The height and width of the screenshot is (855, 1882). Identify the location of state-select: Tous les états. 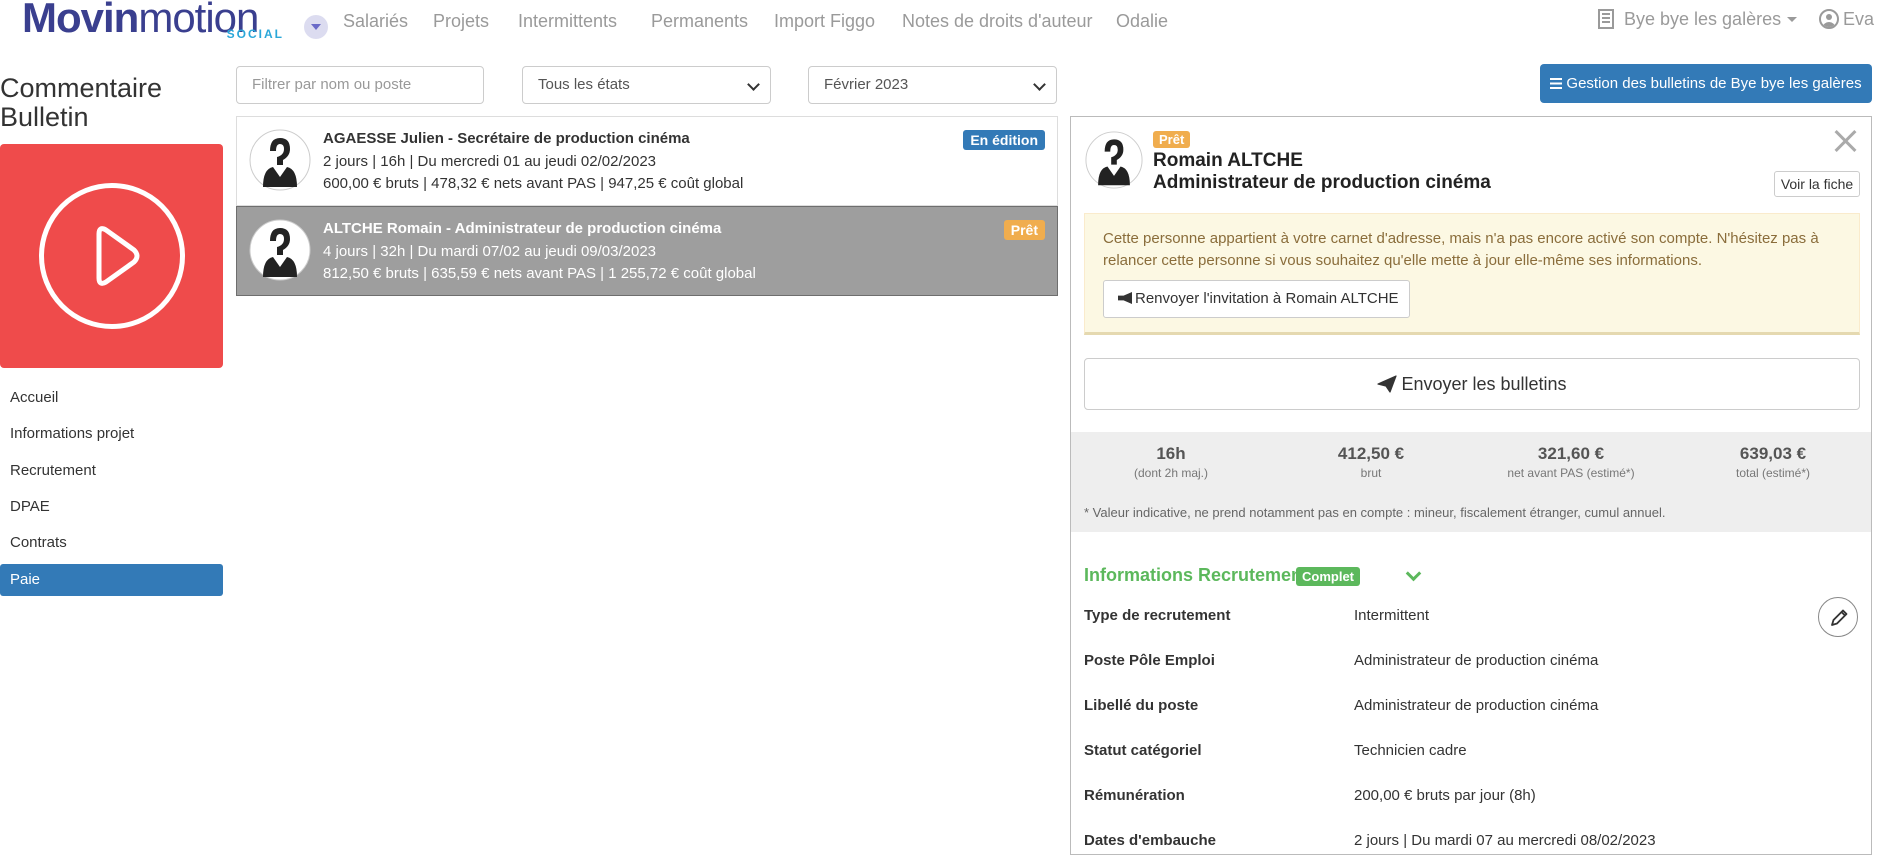
(646, 85).